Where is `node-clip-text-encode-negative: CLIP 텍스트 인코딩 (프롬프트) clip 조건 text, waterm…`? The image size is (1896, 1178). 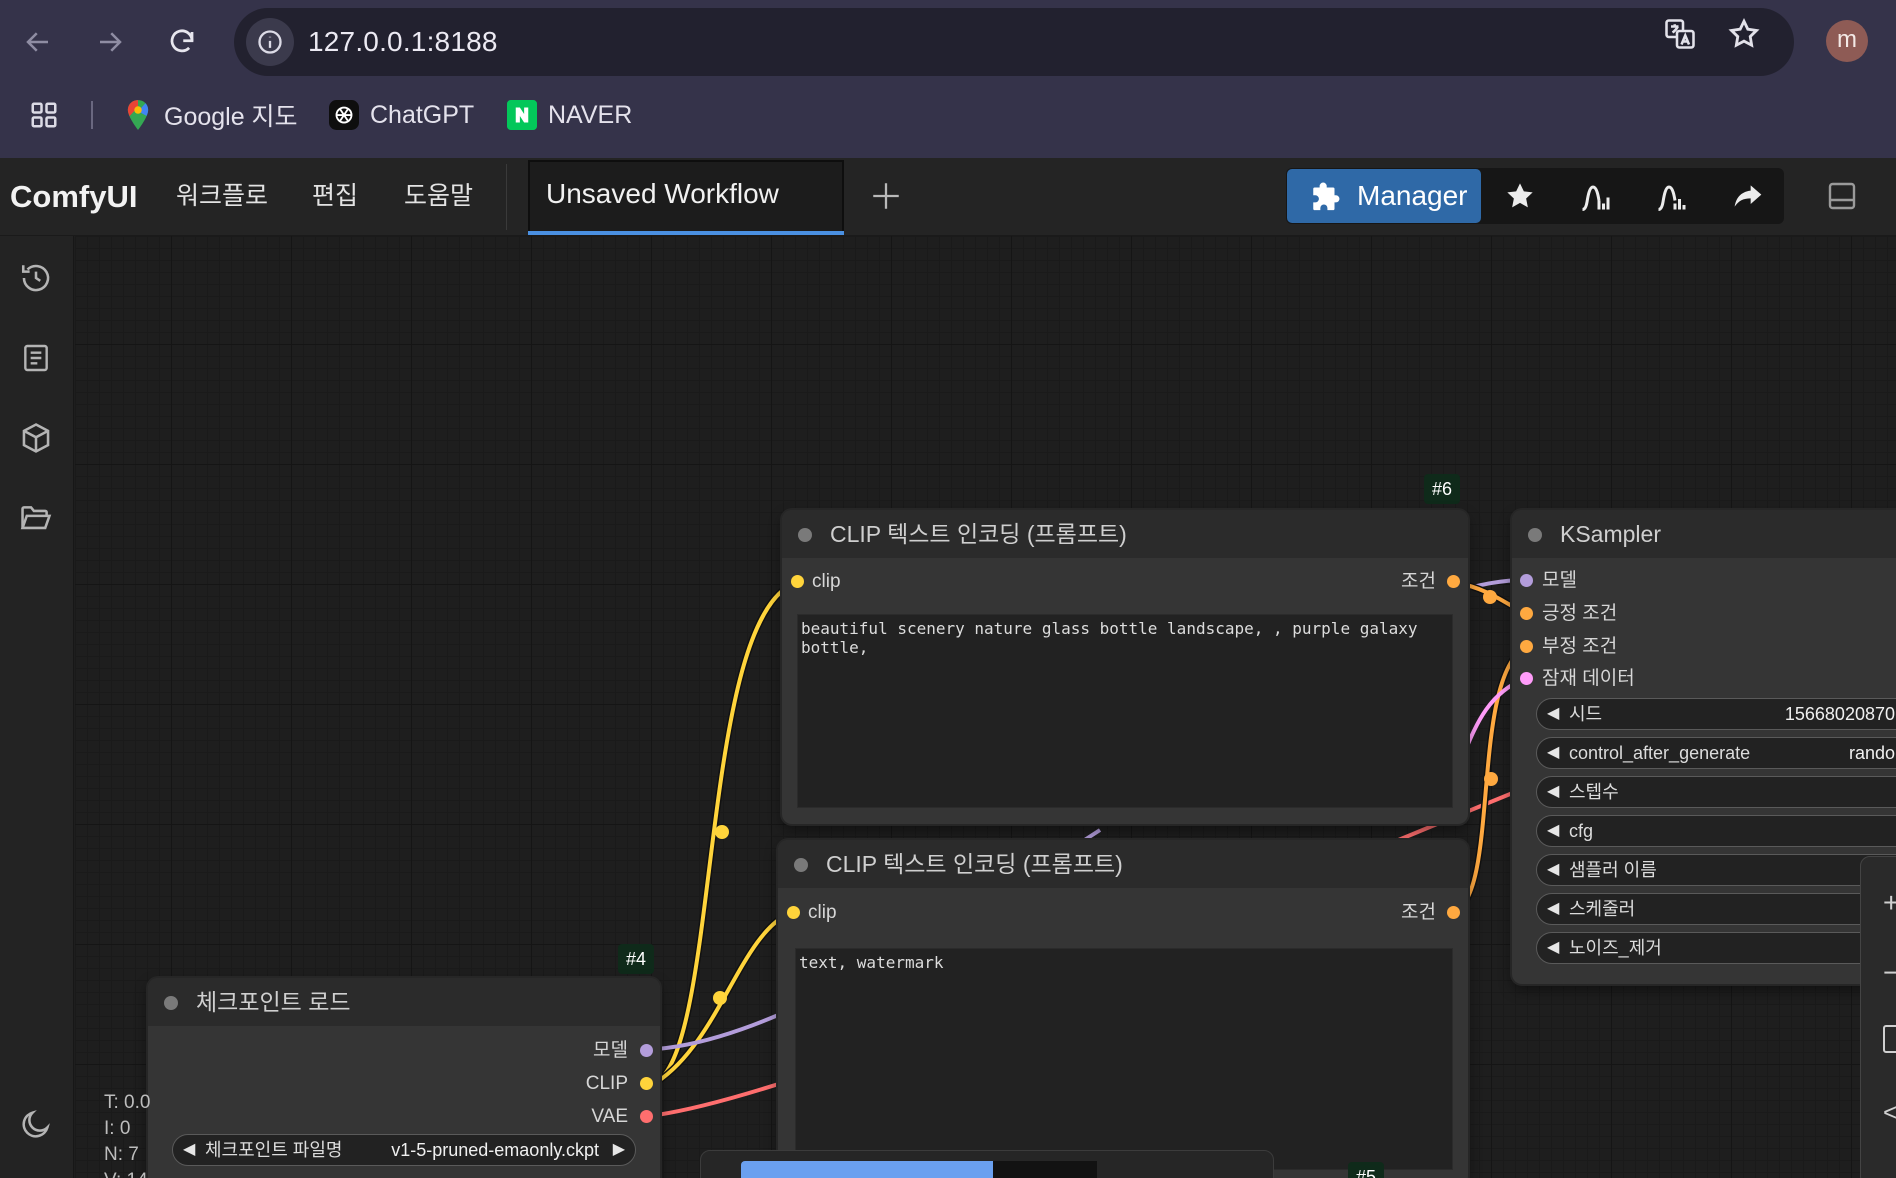 node-clip-text-encode-negative: CLIP 텍스트 인코딩 (프롬프트) clip 조건 text, waterm… is located at coordinates (1123, 1009).